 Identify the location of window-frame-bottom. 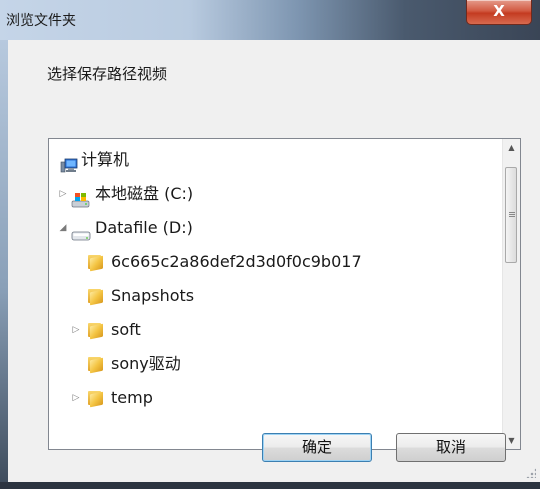
(270, 485).